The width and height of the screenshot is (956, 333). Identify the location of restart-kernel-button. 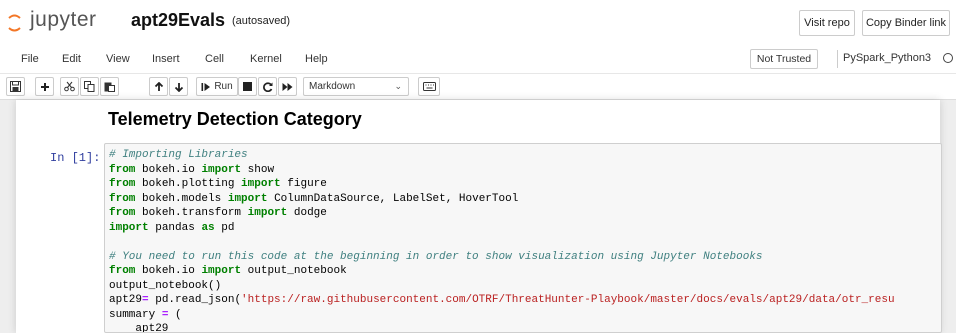
(267, 86).